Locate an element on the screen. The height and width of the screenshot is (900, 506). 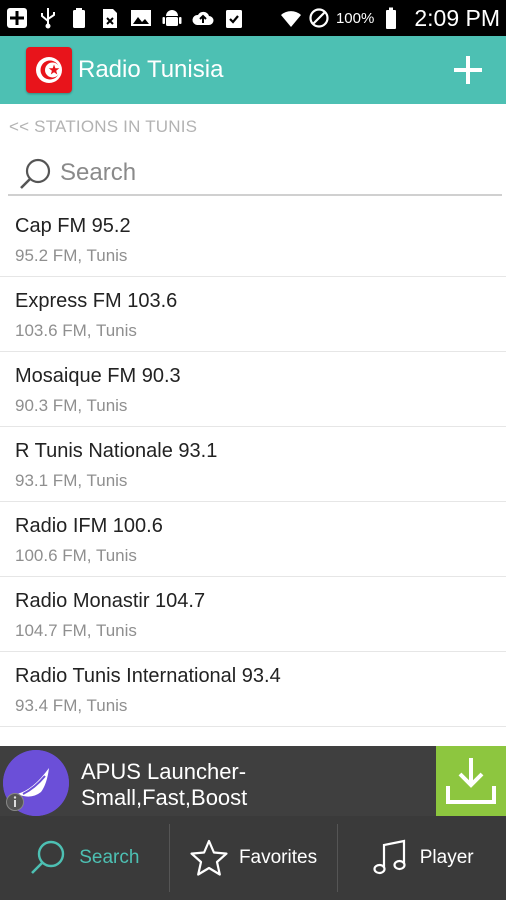
station-name: Mosaique FM 90.3 is located at coordinates (98, 376).